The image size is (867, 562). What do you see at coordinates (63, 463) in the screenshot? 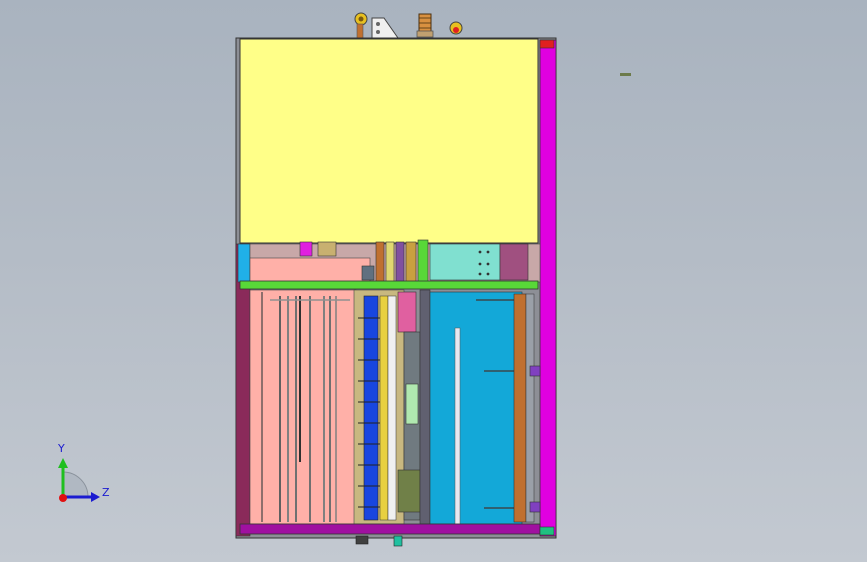
I see `y-axis-arrowhead` at bounding box center [63, 463].